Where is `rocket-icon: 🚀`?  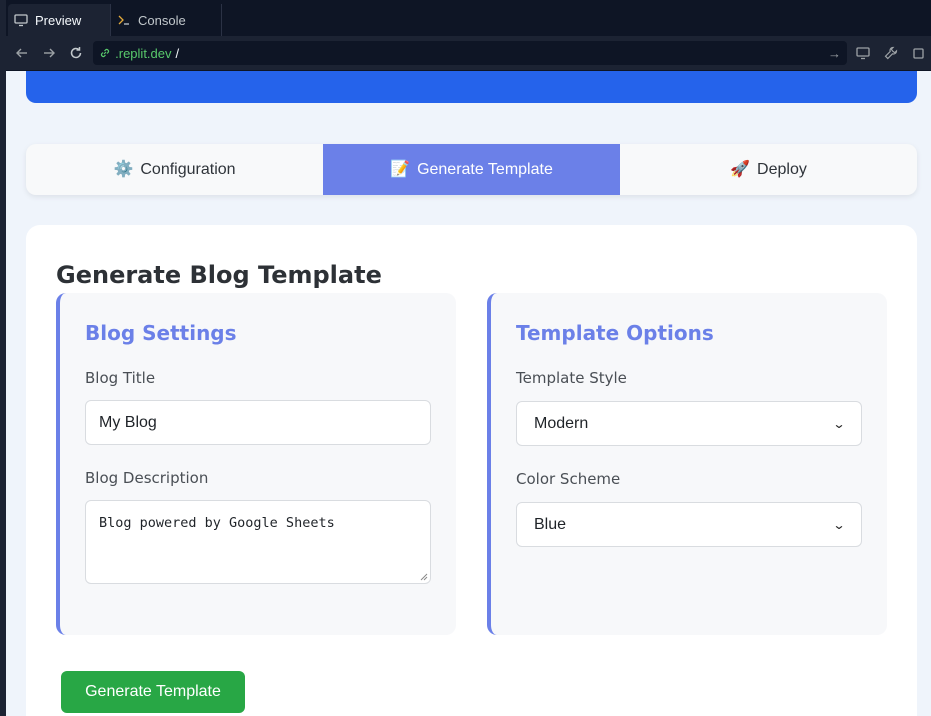
rocket-icon: 🚀 is located at coordinates (740, 169).